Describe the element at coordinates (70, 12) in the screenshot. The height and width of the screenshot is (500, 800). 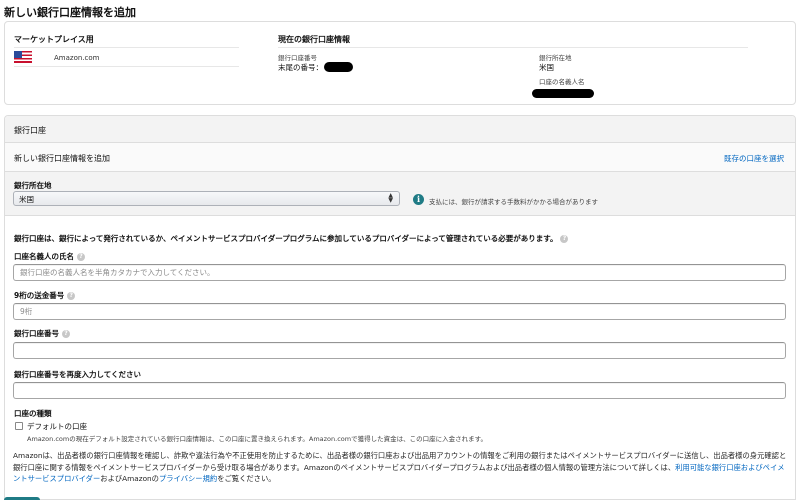
I see `page-title: 新しい銀行口座情報を追加` at that location.